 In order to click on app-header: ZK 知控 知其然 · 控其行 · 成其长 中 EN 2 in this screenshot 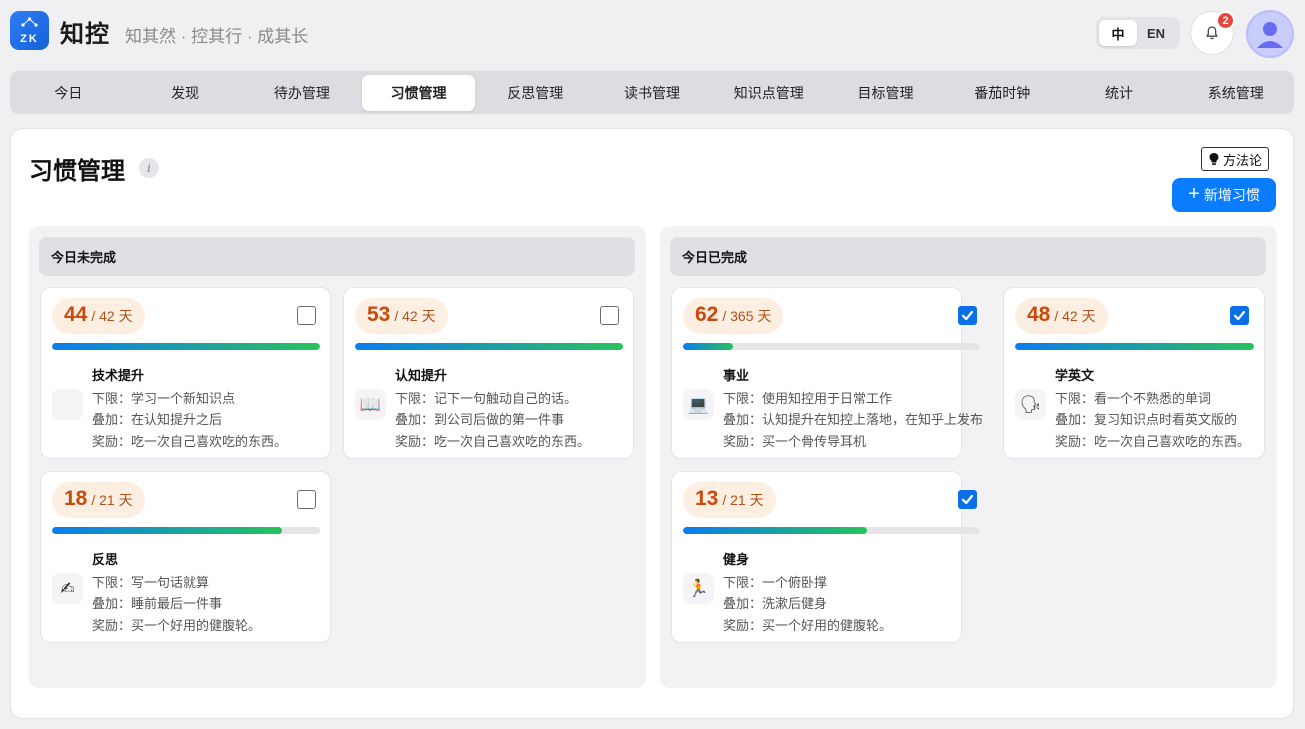, I will do `click(652, 32)`.